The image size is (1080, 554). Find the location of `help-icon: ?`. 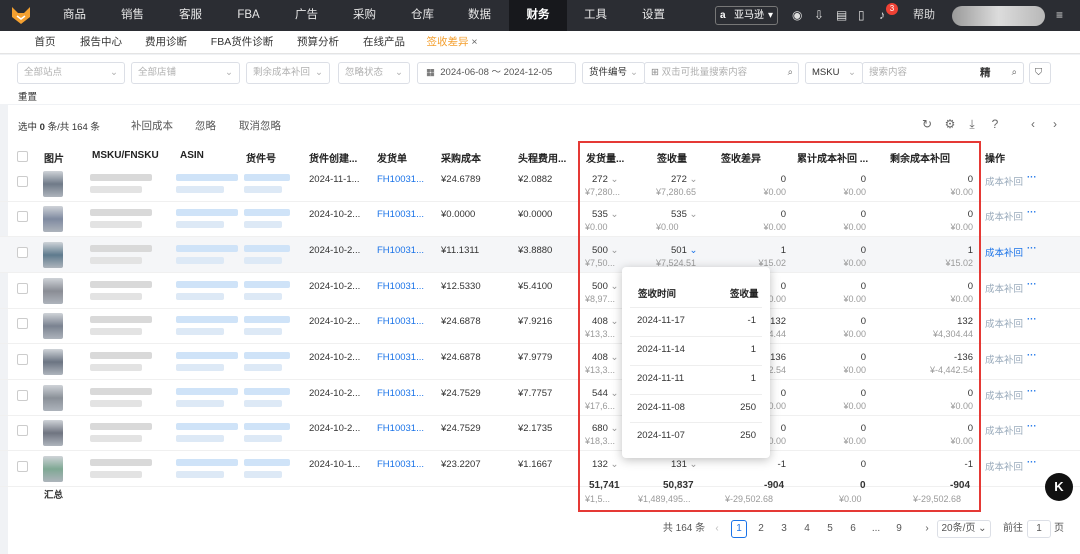

help-icon: ? is located at coordinates (995, 124).